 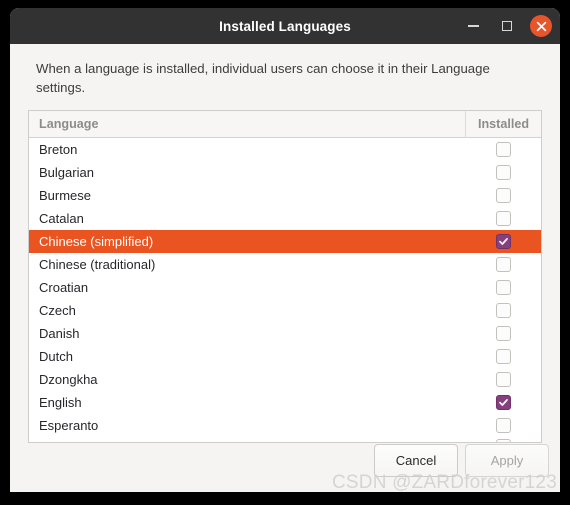 I want to click on language-name: Danish, so click(x=59, y=333).